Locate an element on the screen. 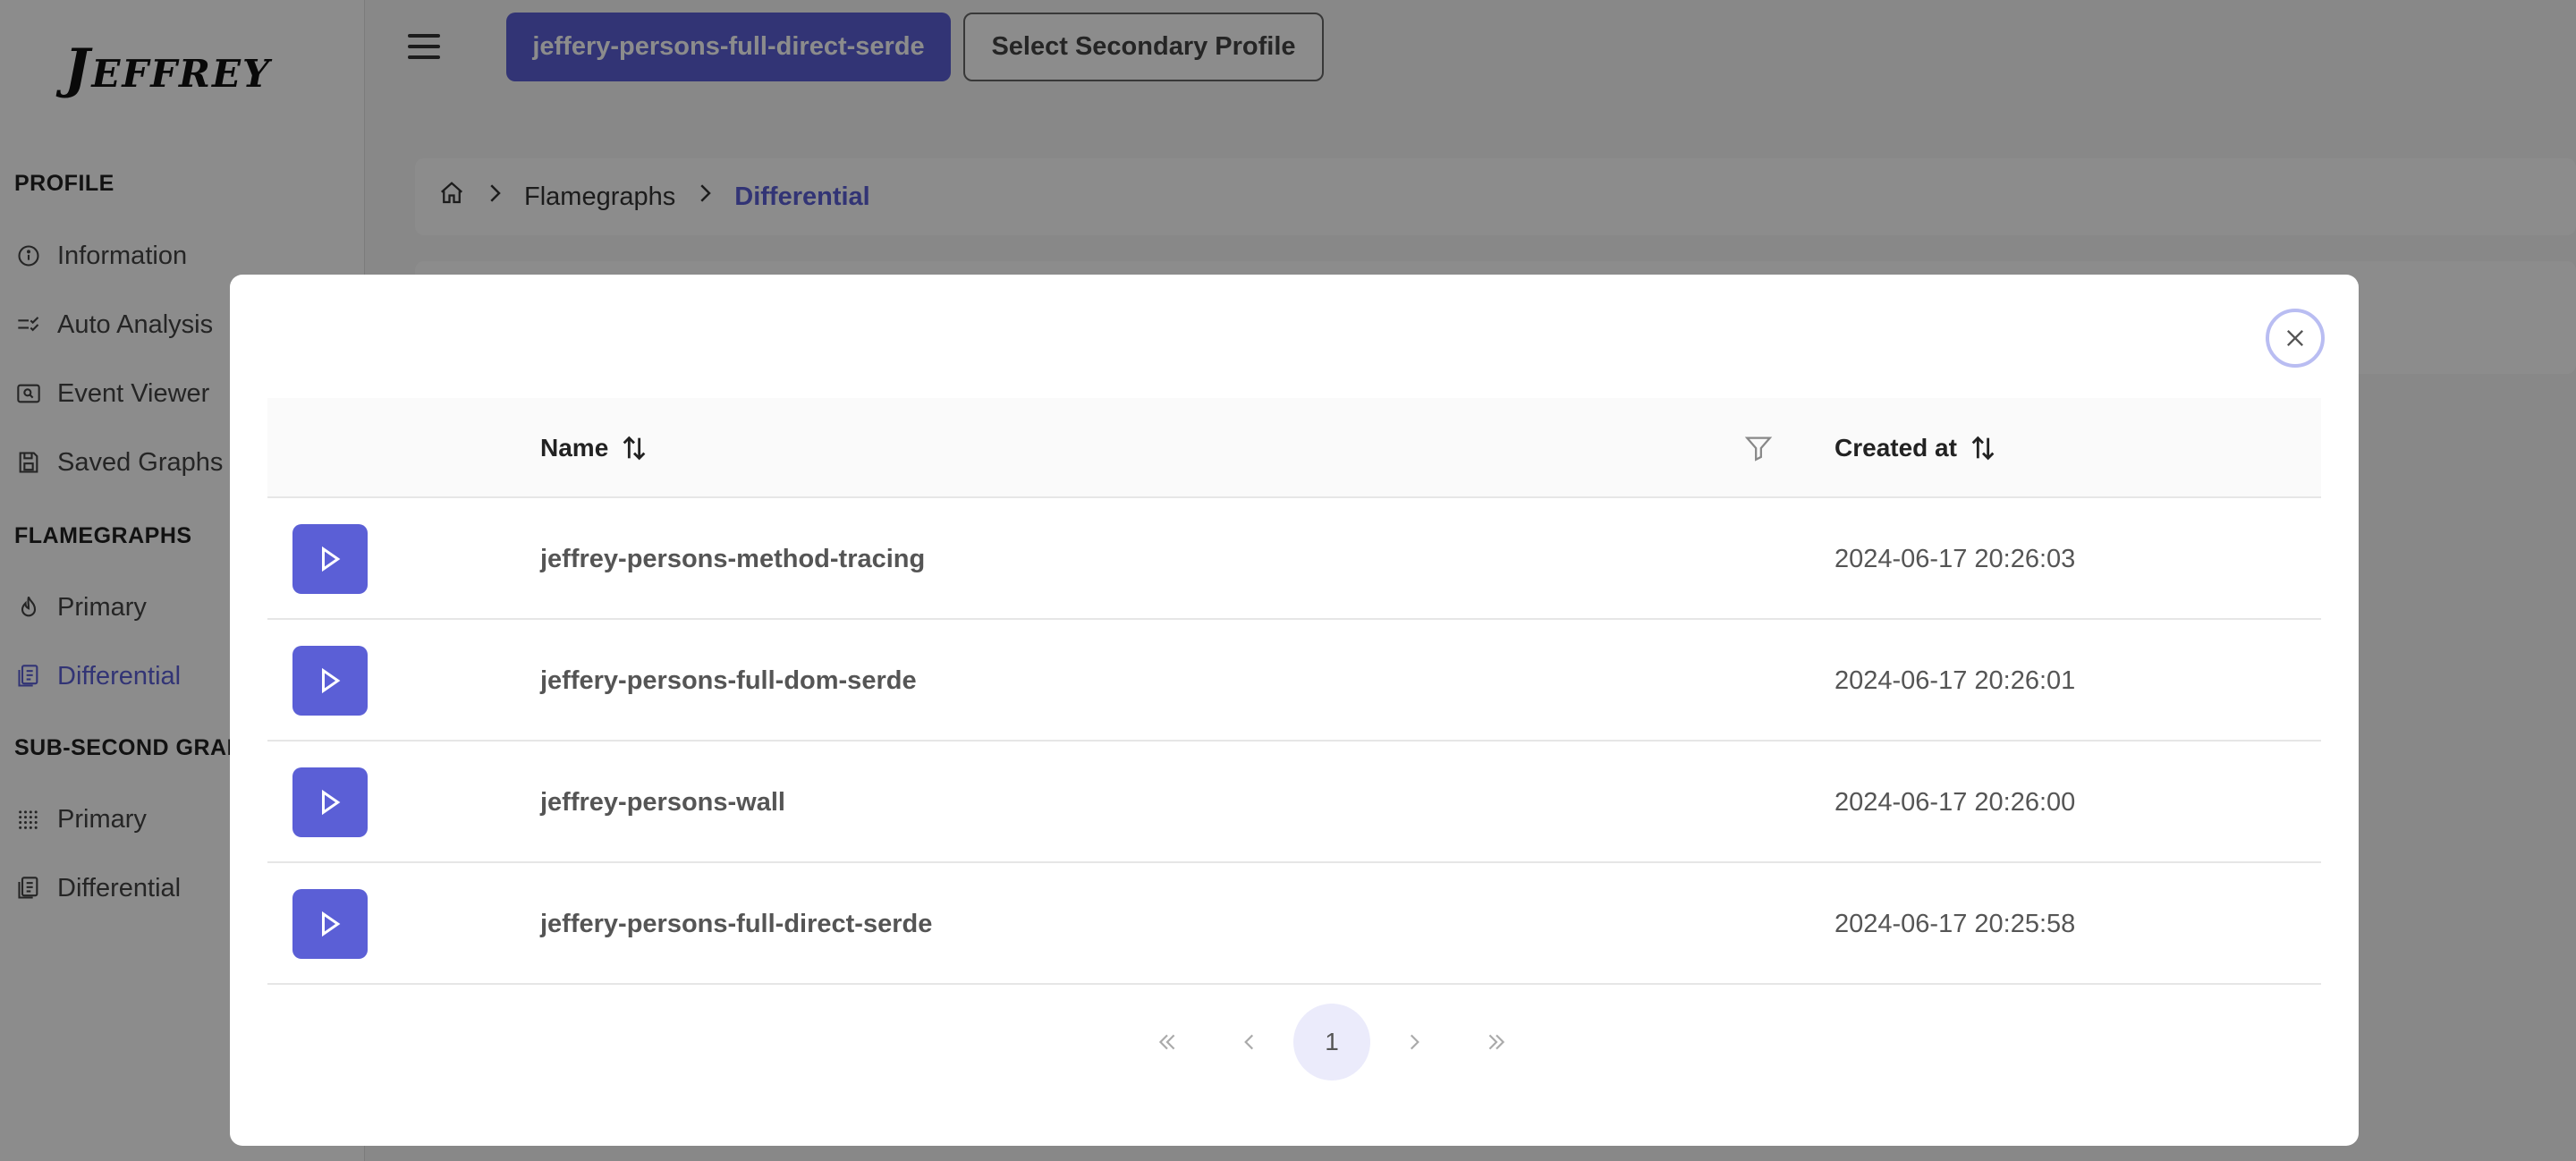 The image size is (2576, 1161). profile-name: jeffrey-persons-wall is located at coordinates (662, 802).